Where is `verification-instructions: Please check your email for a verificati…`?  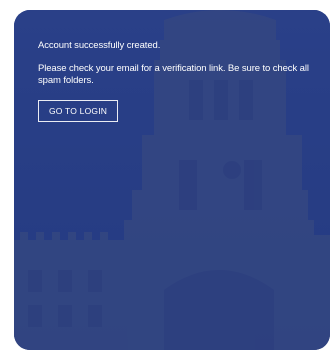
verification-instructions: Please check your email for a verificati… is located at coordinates (173, 74).